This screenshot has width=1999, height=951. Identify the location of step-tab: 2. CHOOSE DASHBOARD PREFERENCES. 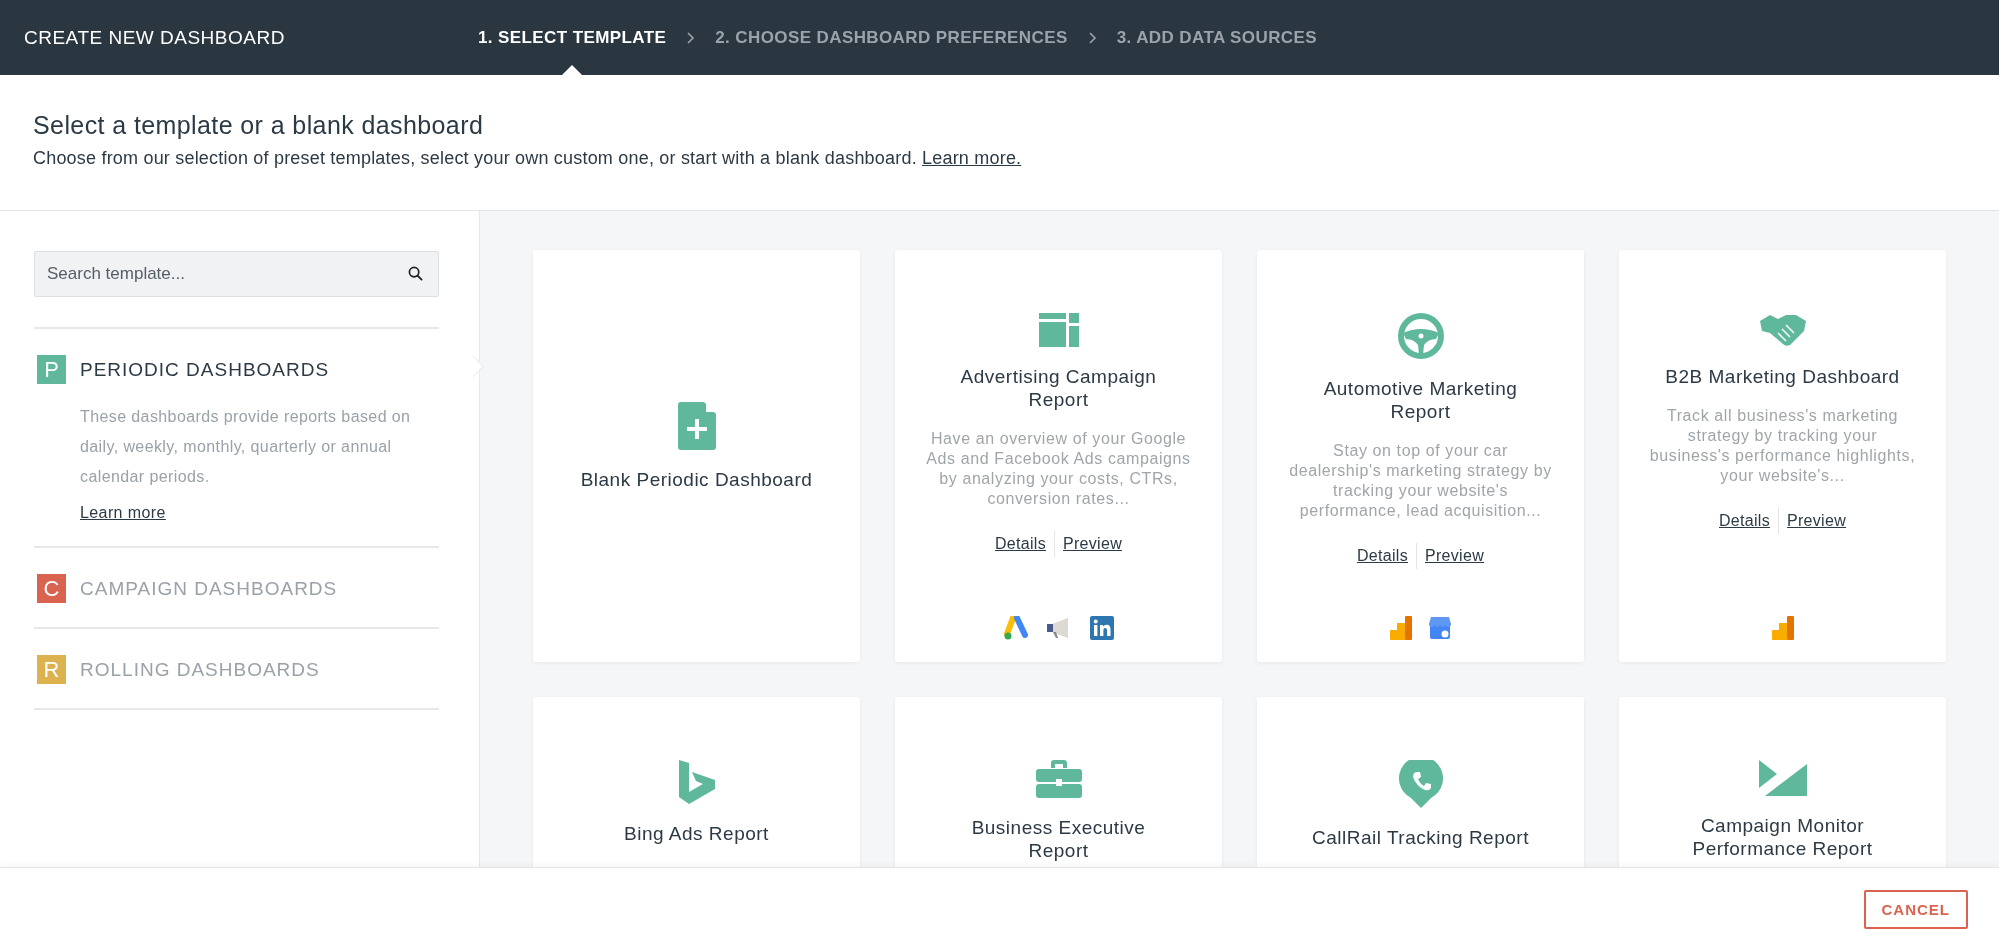
(891, 37).